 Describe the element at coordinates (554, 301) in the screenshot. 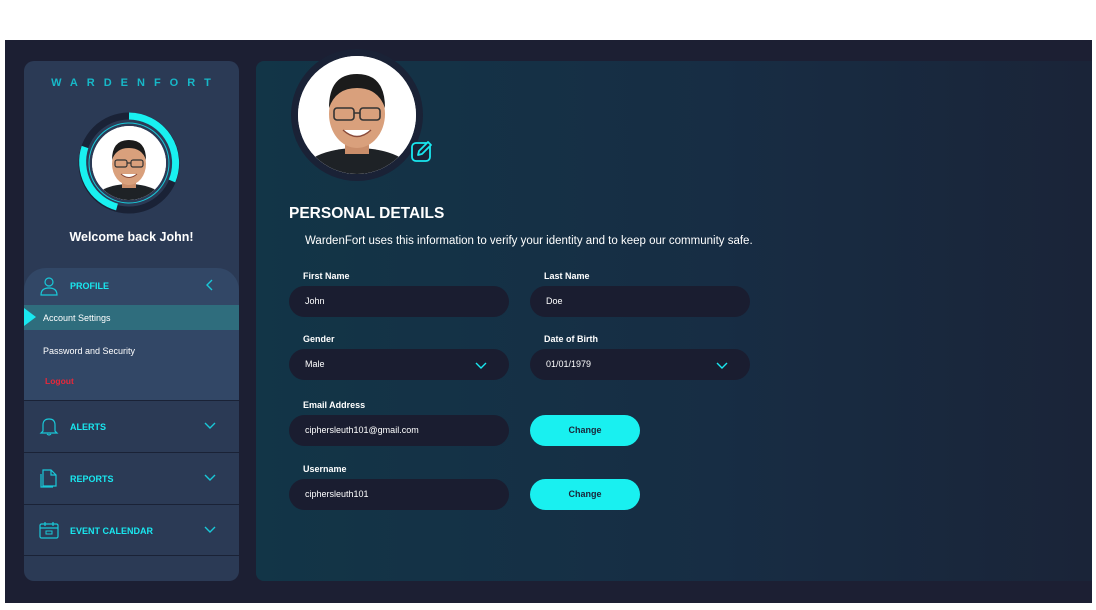

I see `last-name-value: Doe` at that location.